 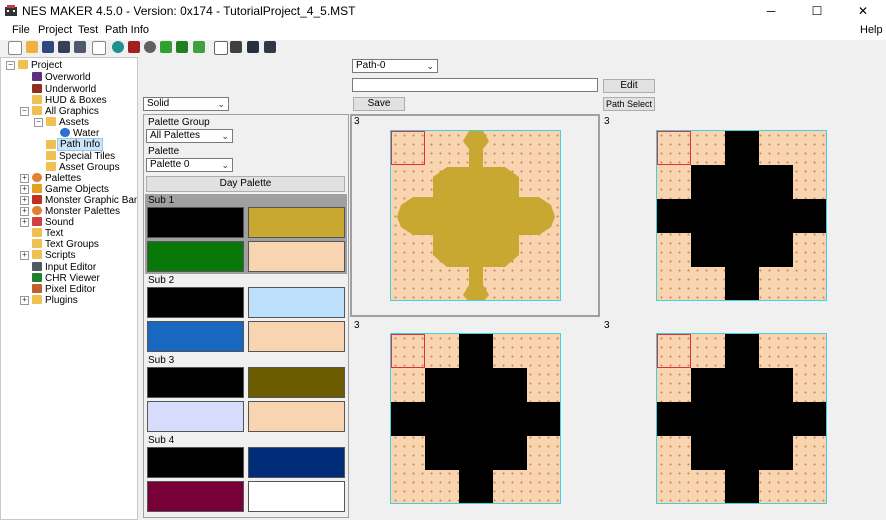 What do you see at coordinates (221, 48) in the screenshot?
I see `screen-icon` at bounding box center [221, 48].